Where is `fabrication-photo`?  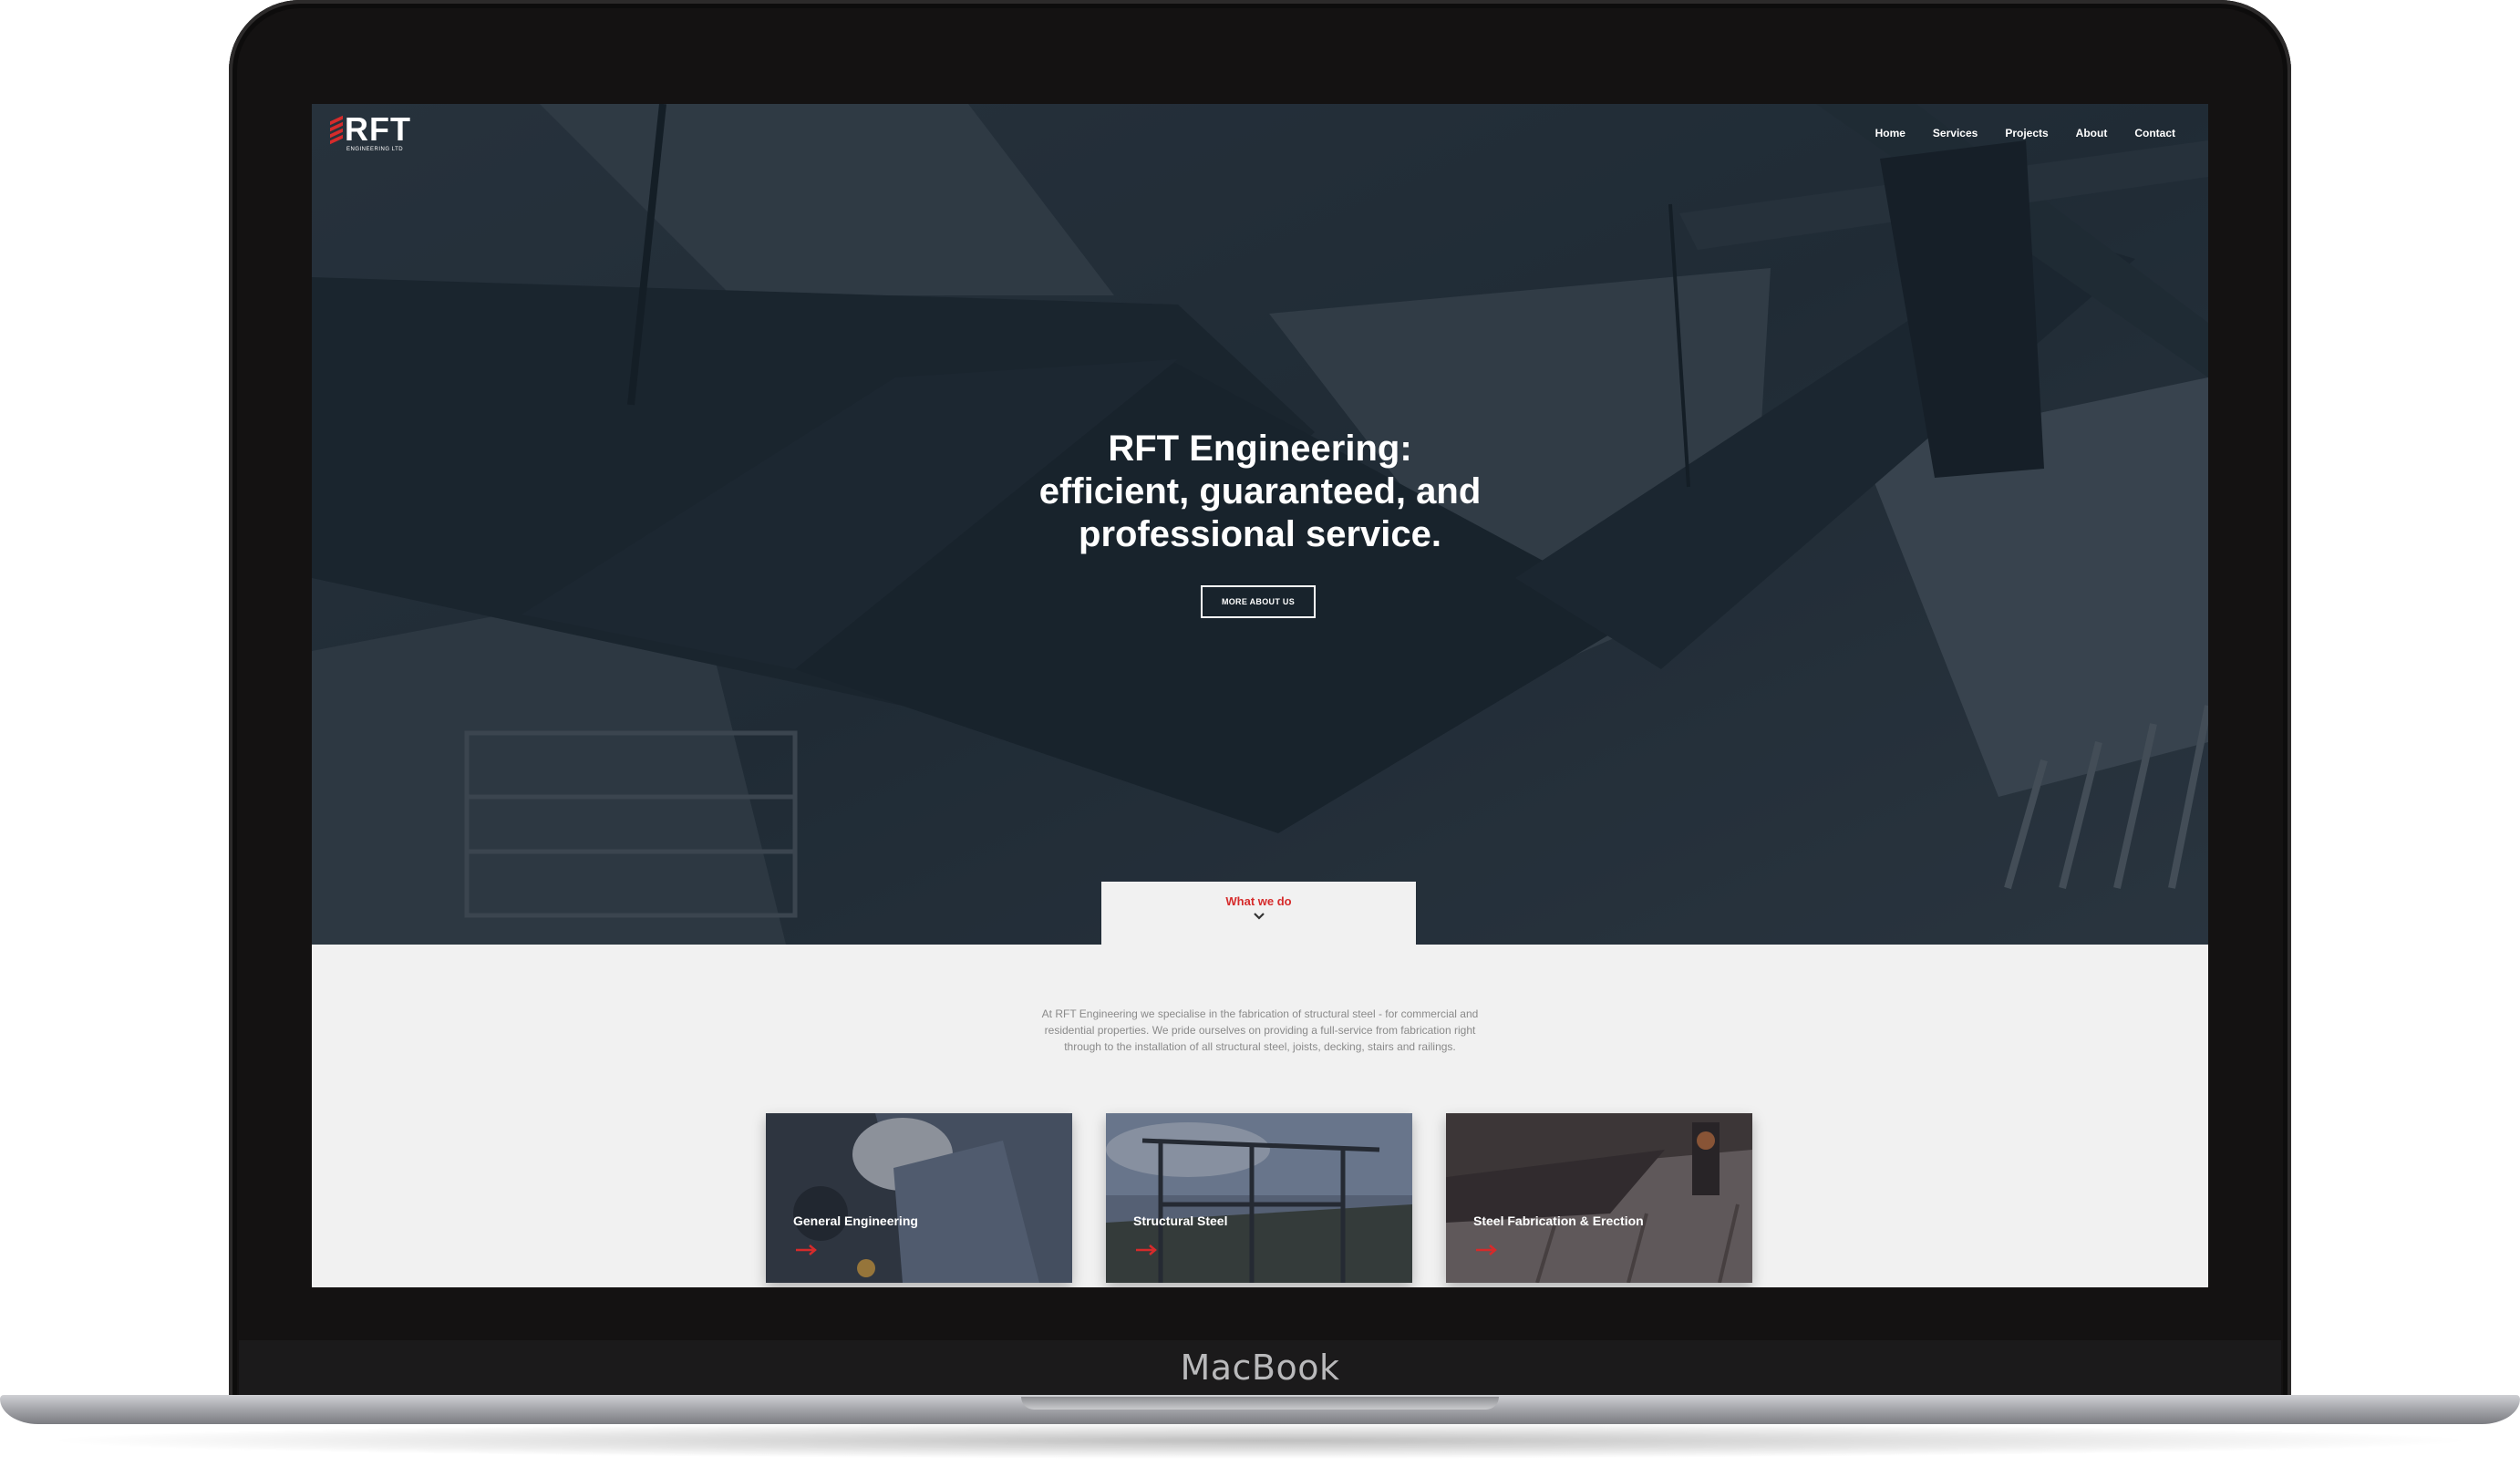
fabrication-photo is located at coordinates (1599, 1198).